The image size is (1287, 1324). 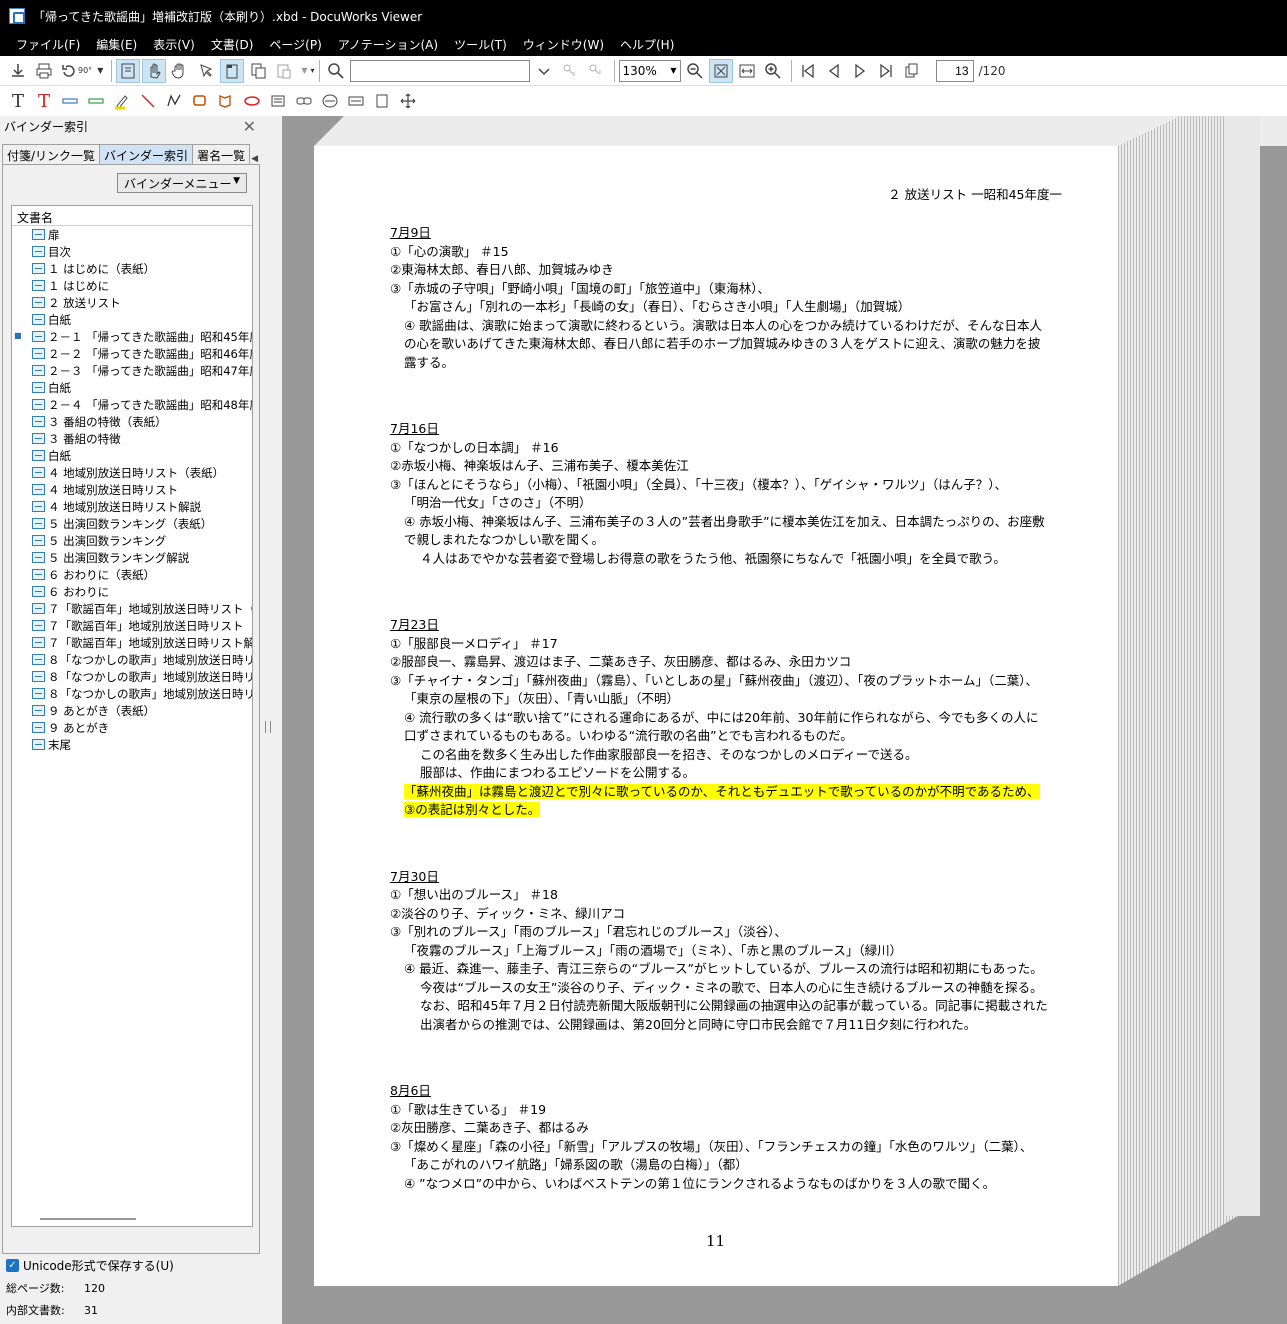 I want to click on search-dropdown-icon, so click(x=544, y=71).